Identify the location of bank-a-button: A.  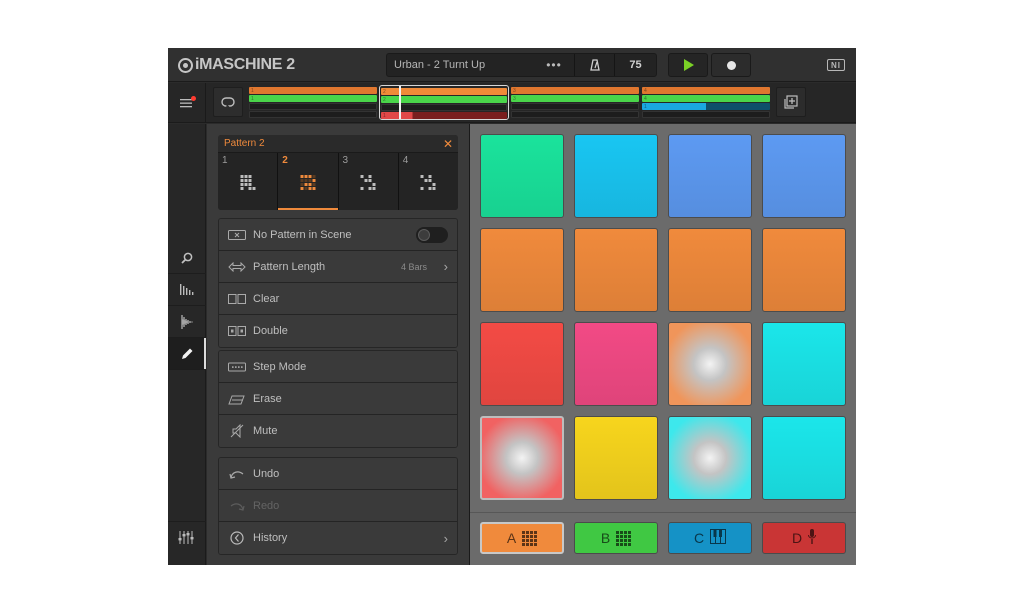
(522, 538).